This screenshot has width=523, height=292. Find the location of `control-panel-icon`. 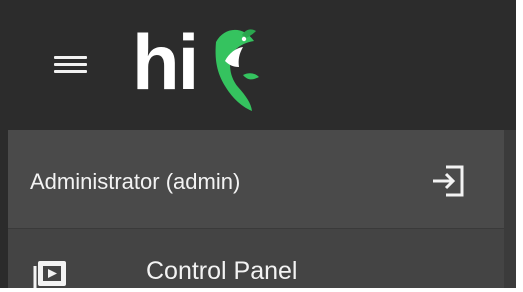

control-panel-icon is located at coordinates (53, 273).